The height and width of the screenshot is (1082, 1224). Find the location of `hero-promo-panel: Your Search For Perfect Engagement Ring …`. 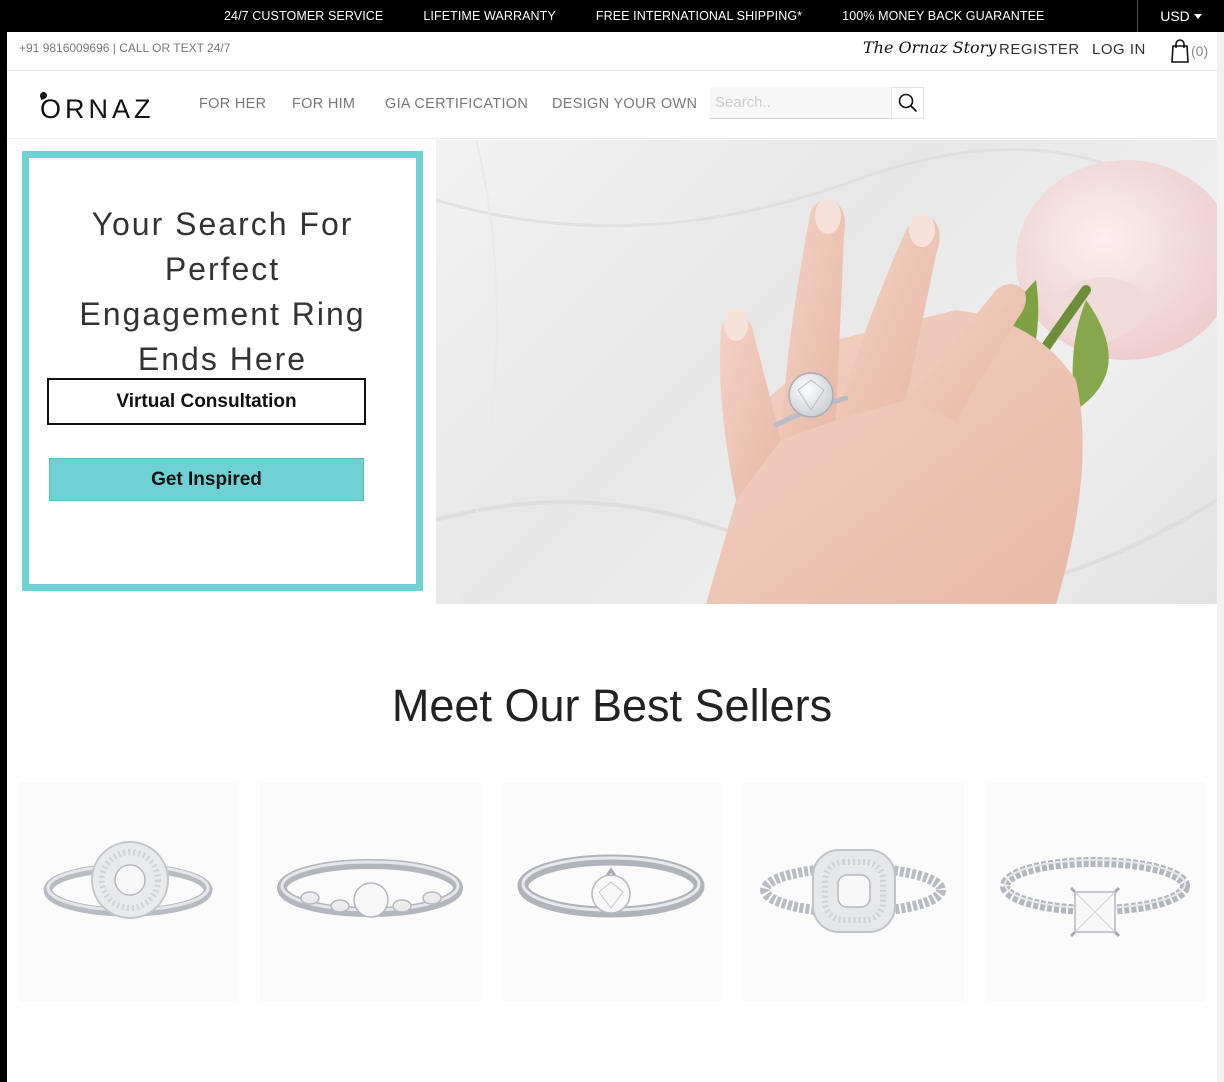

hero-promo-panel: Your Search For Perfect Engagement Ring … is located at coordinates (222, 371).